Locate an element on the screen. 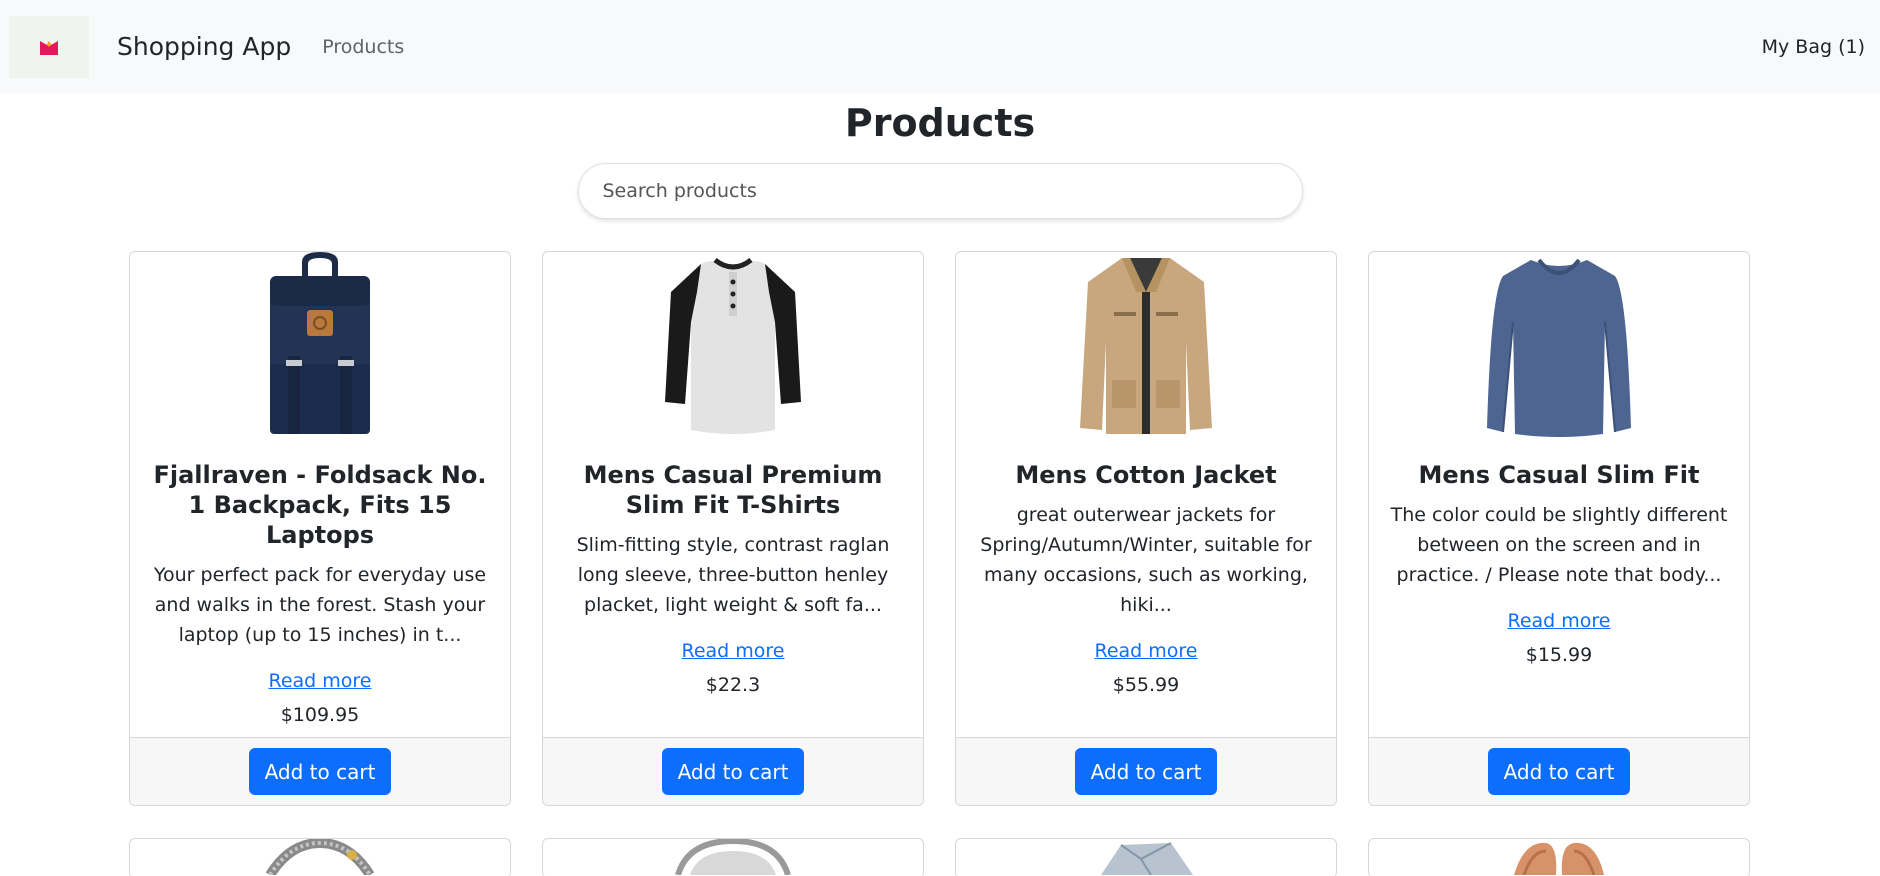 Image resolution: width=1880 pixels, height=876 pixels. brand-name: Shopping App is located at coordinates (204, 46).